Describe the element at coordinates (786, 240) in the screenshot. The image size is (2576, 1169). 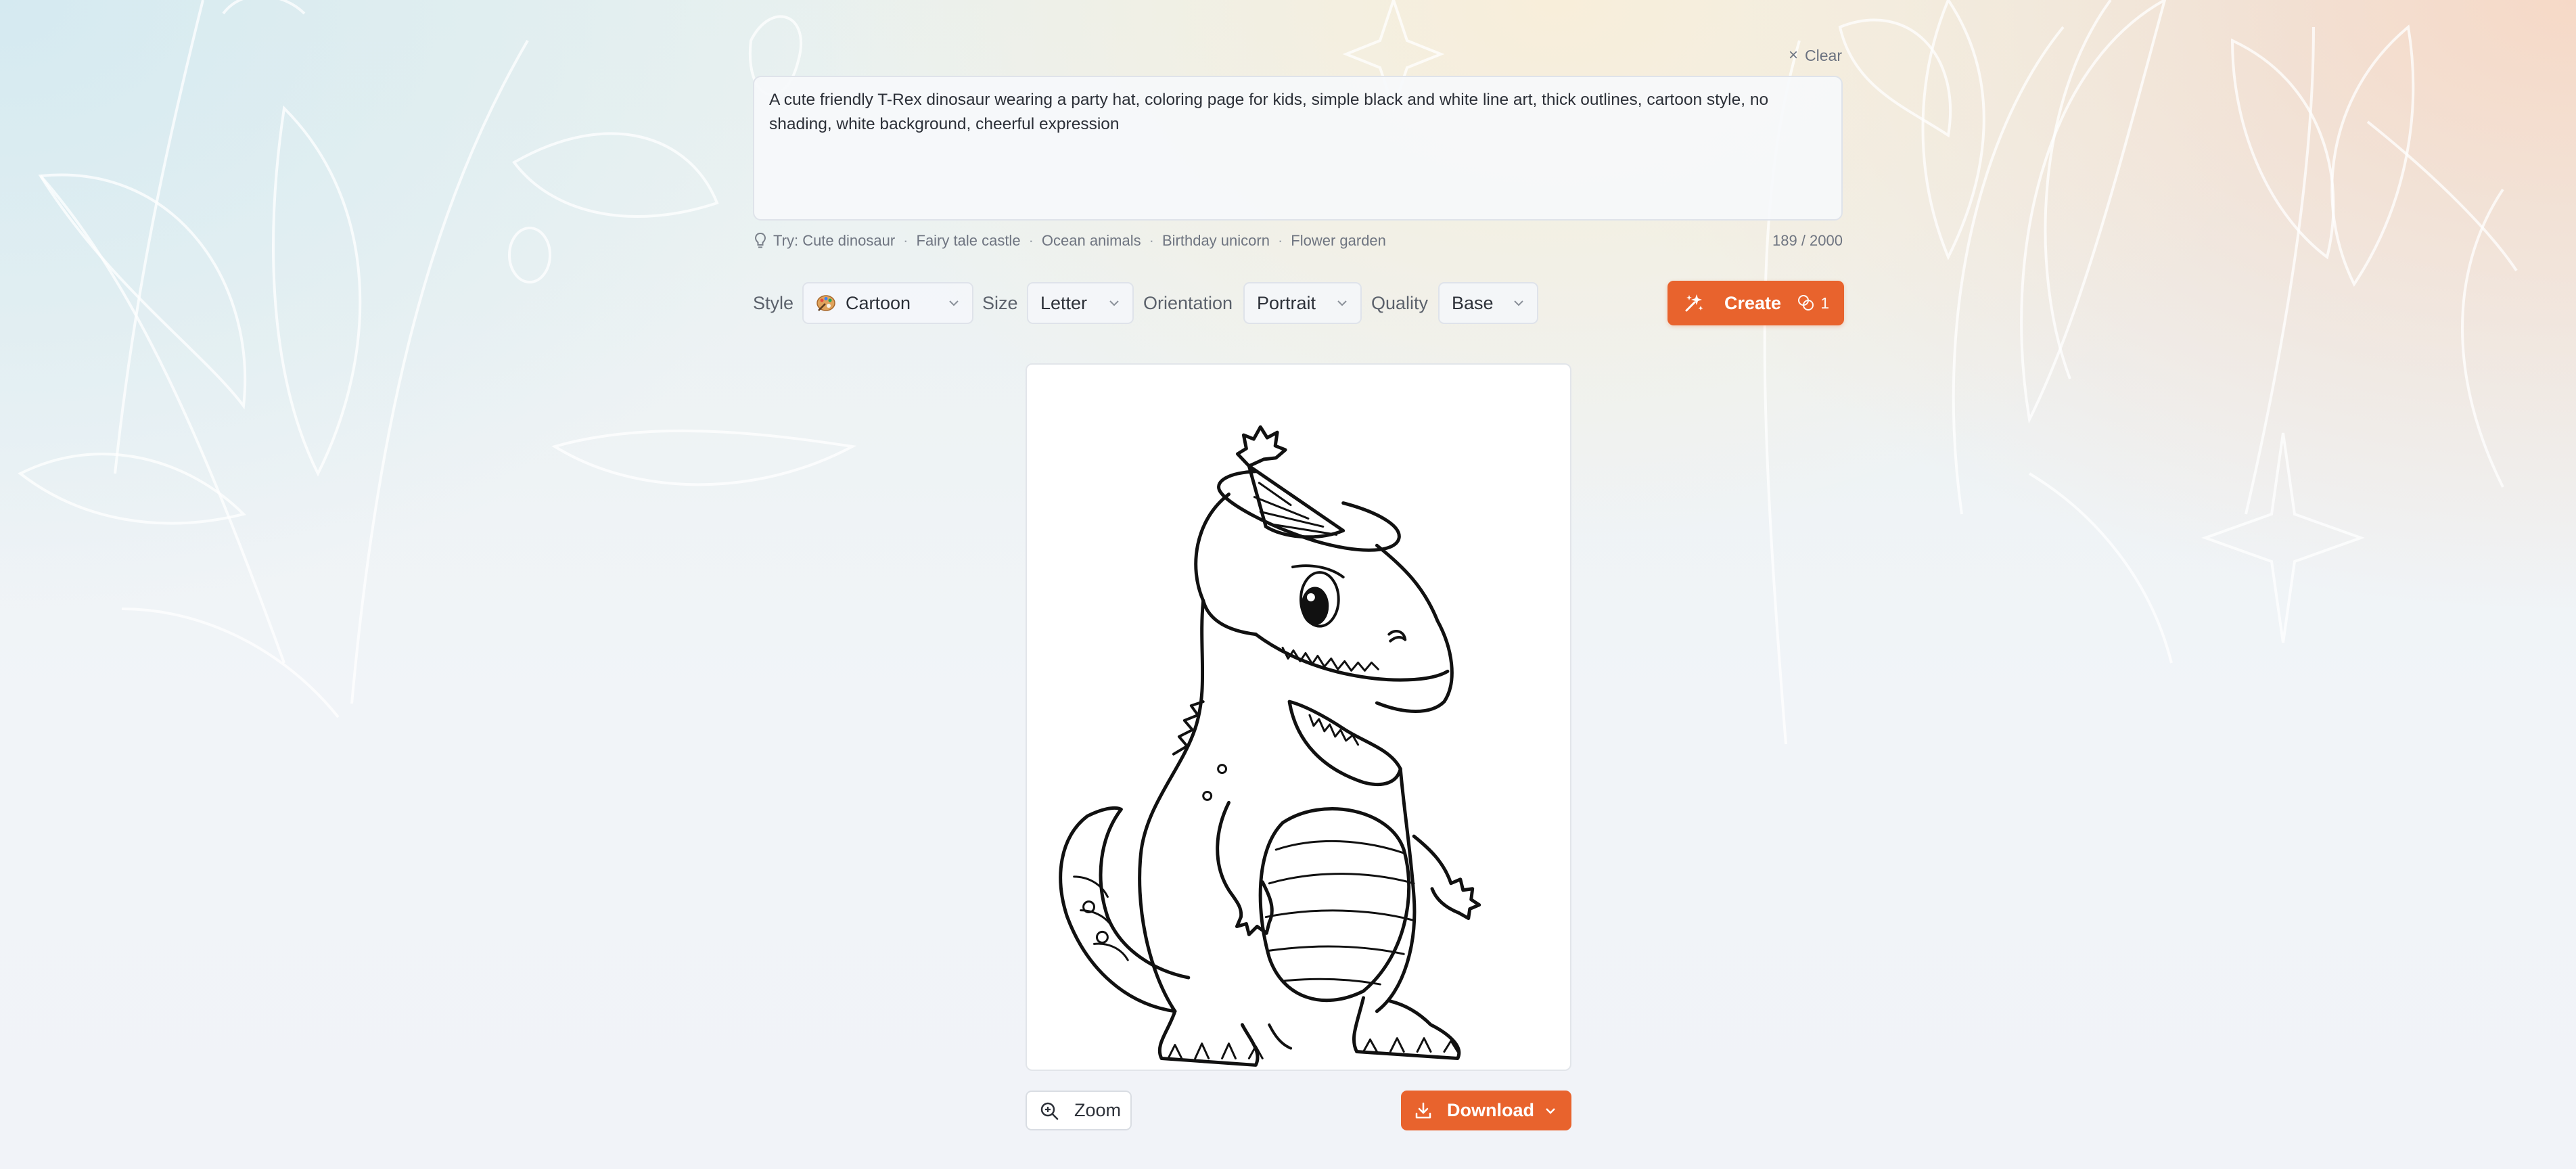
I see `tips-prefix: Try:` at that location.